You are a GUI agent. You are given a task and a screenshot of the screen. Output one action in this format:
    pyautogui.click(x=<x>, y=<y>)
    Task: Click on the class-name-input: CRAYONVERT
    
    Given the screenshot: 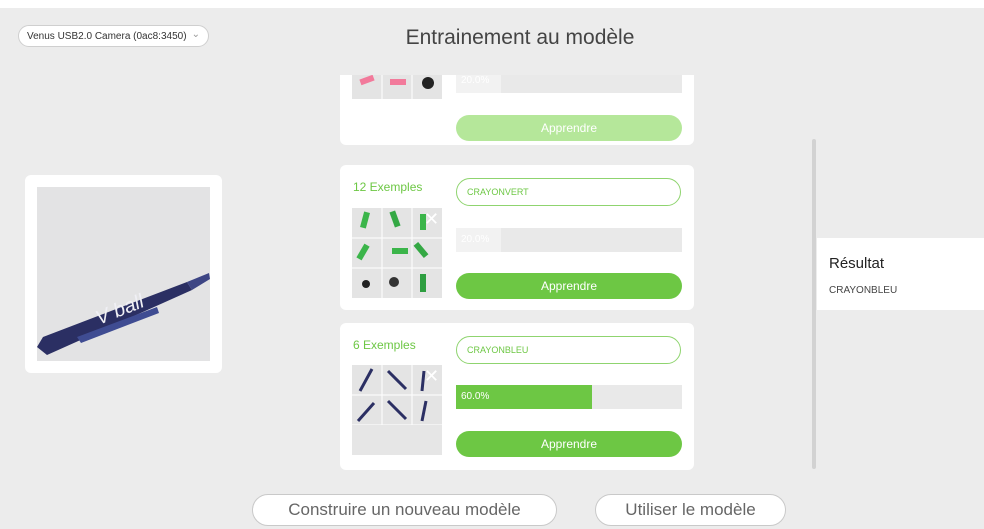 What is the action you would take?
    pyautogui.click(x=568, y=192)
    